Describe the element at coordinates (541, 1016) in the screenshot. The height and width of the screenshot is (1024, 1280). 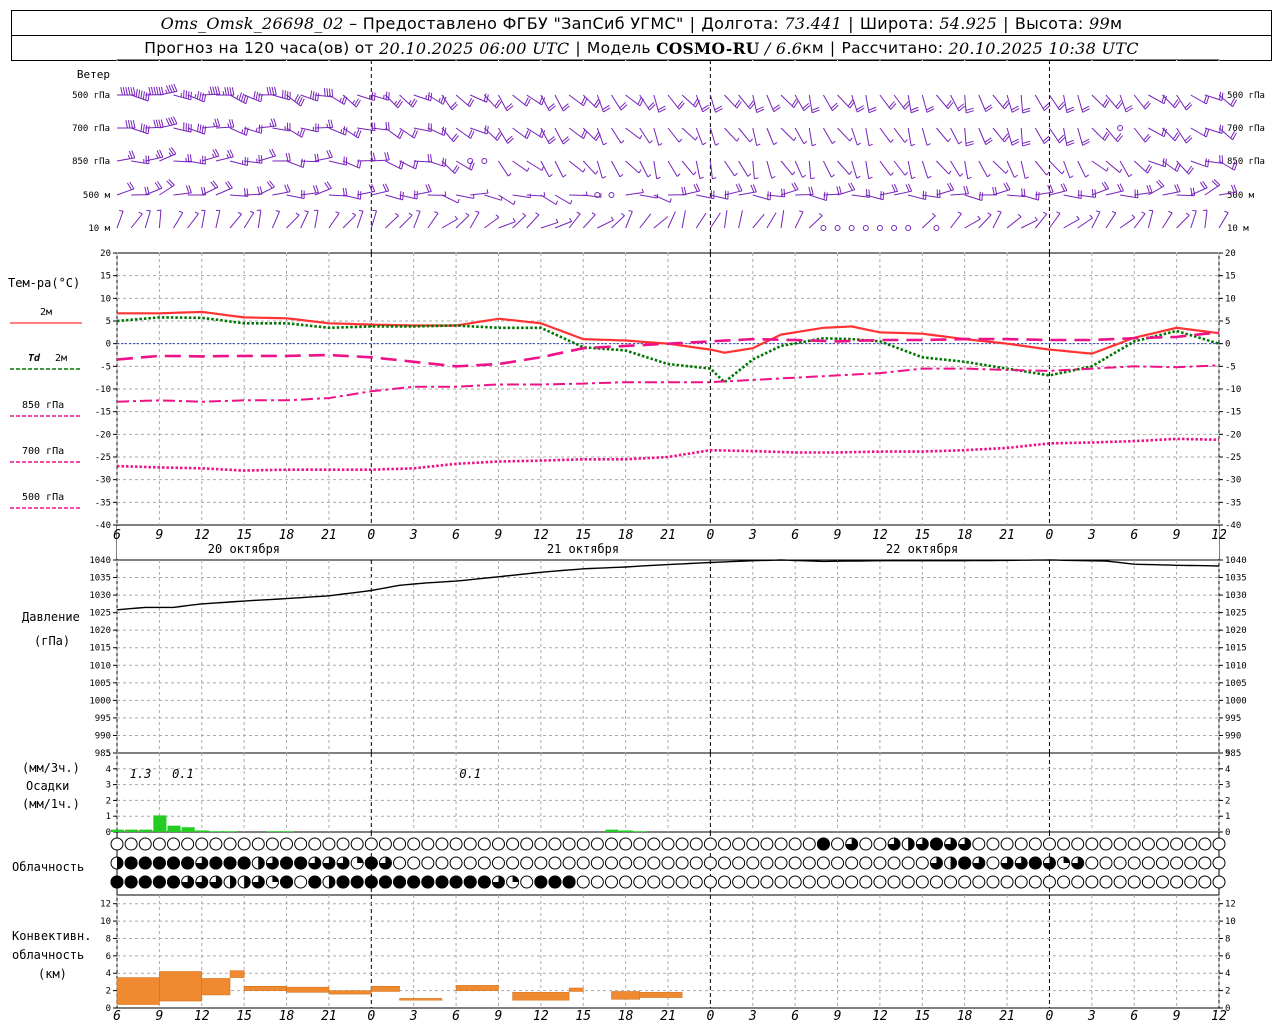
I see `x-tick-label-bottom: 12` at that location.